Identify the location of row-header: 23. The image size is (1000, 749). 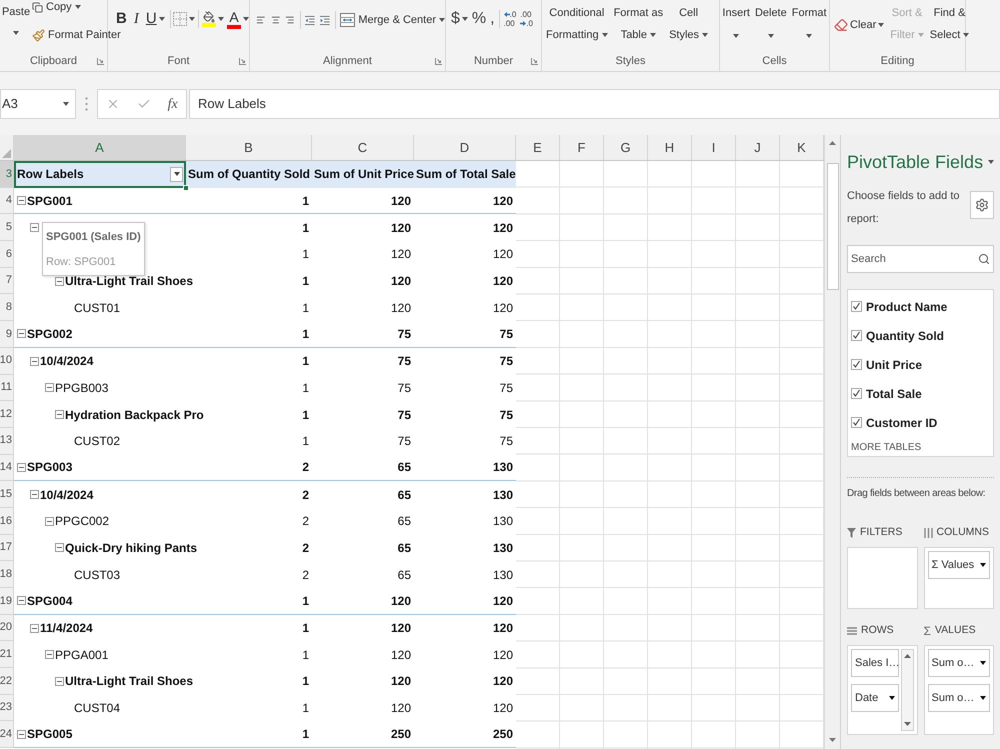
(7, 708).